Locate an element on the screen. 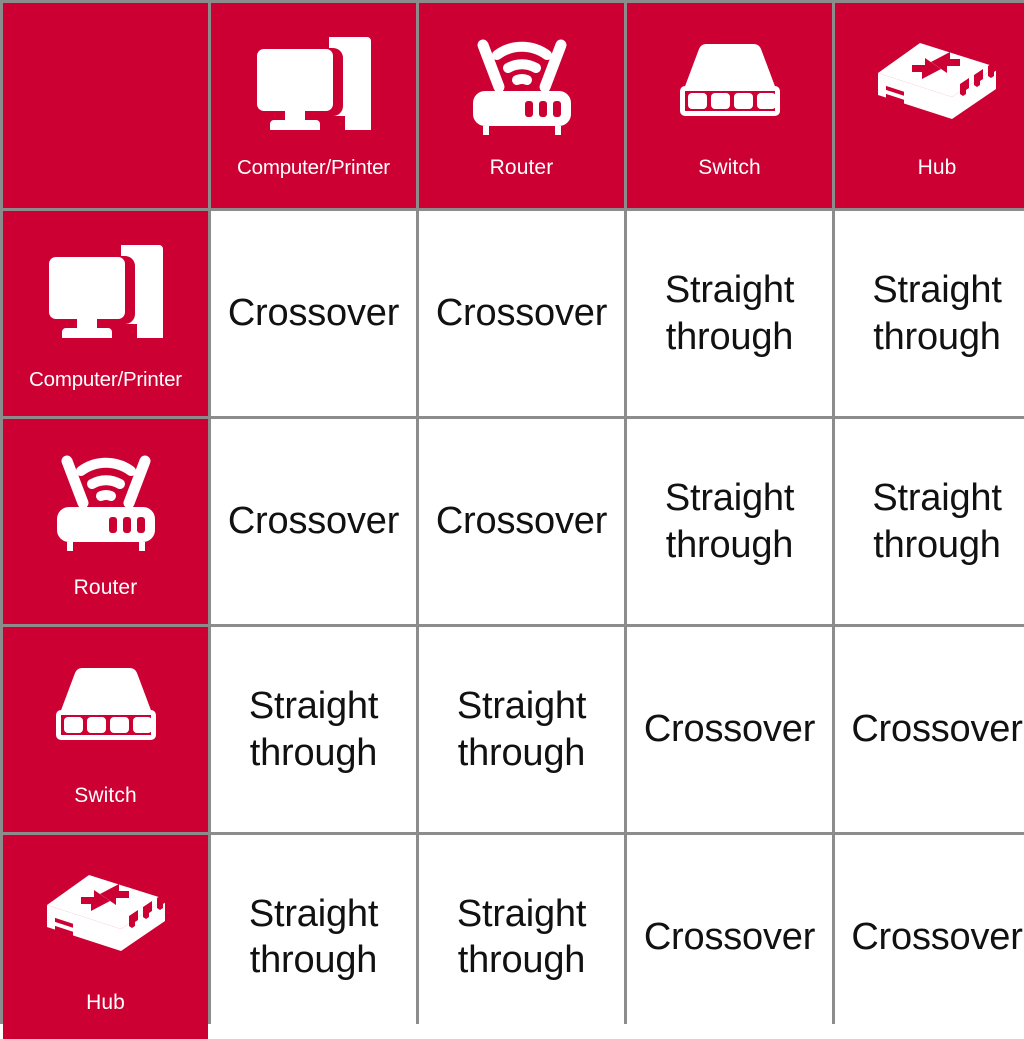 The height and width of the screenshot is (1039, 1024). column-header-switch: Switch is located at coordinates (729, 105).